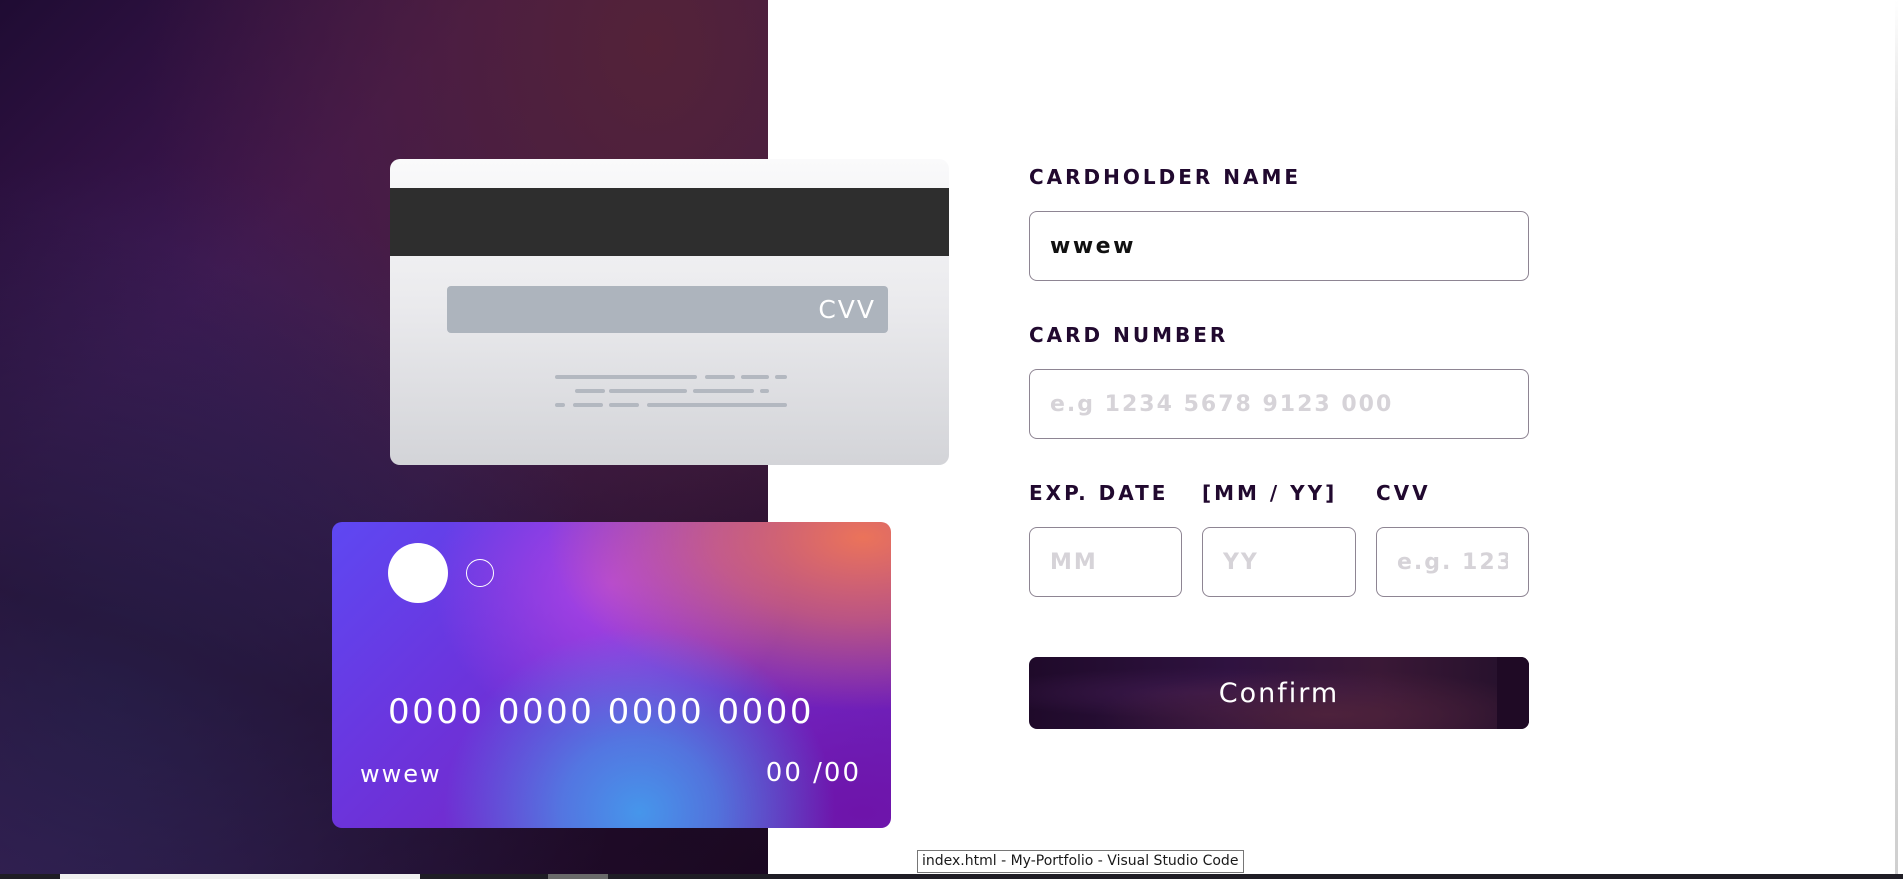 The image size is (1903, 879). What do you see at coordinates (847, 309) in the screenshot?
I see `card-back-cvv-label: CVV` at bounding box center [847, 309].